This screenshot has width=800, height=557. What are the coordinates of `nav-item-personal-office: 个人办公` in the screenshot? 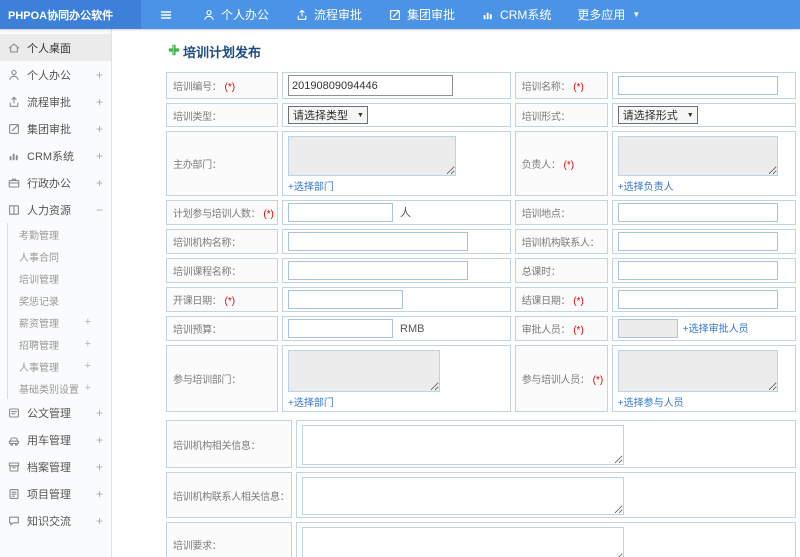 It's located at (235, 14).